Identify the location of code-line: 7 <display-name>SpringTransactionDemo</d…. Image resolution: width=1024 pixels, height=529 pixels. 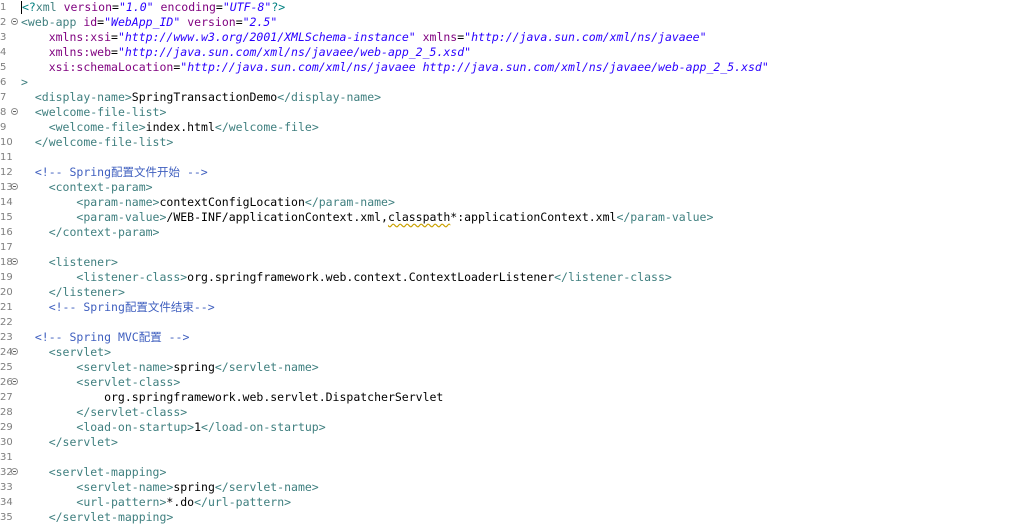
(512, 97).